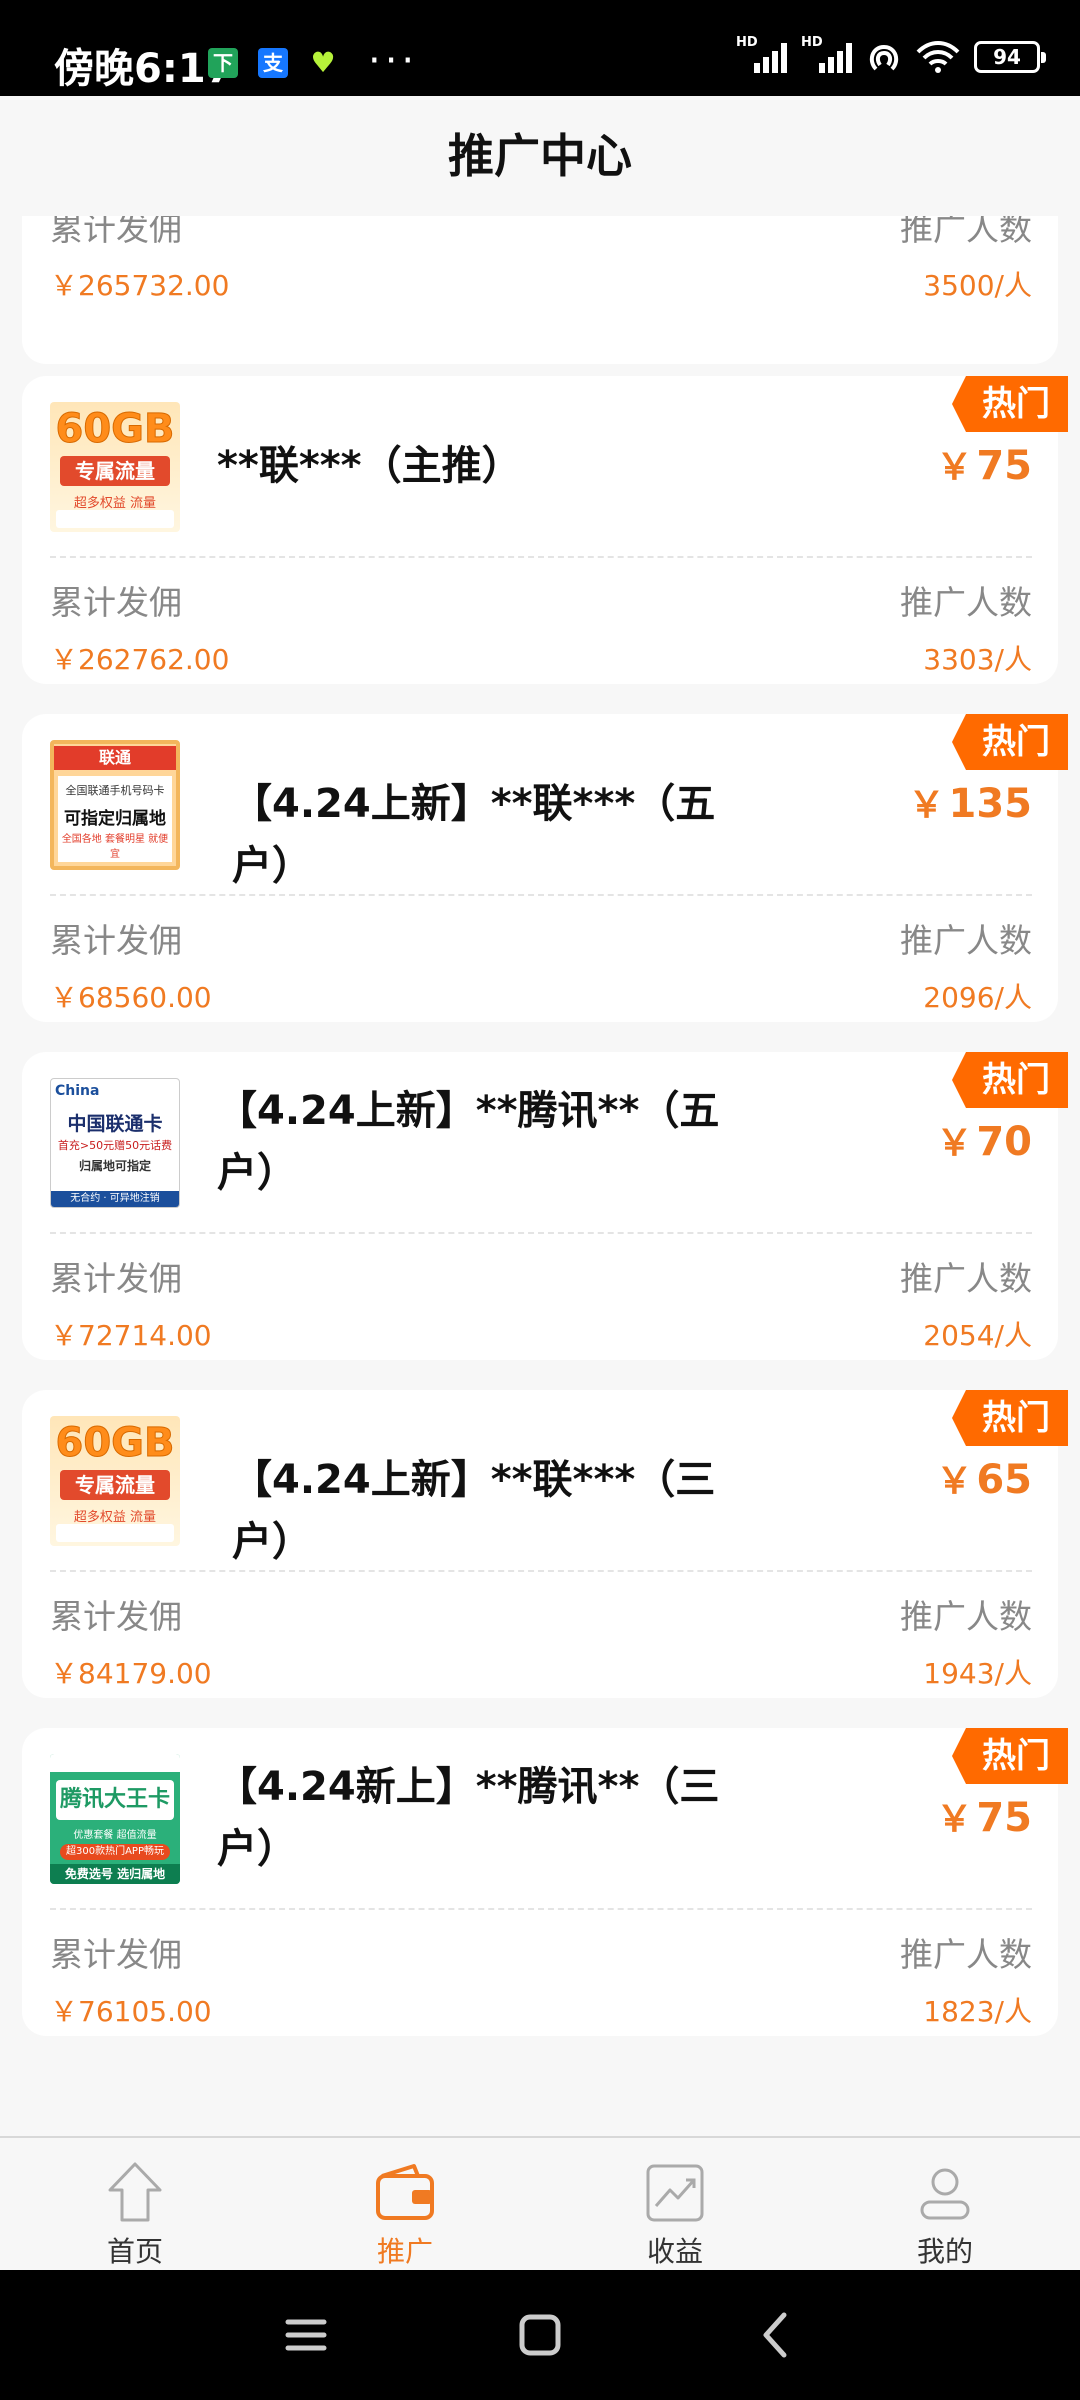  What do you see at coordinates (115, 790) in the screenshot?
I see `thumb-text: 全国联通手机号码卡` at bounding box center [115, 790].